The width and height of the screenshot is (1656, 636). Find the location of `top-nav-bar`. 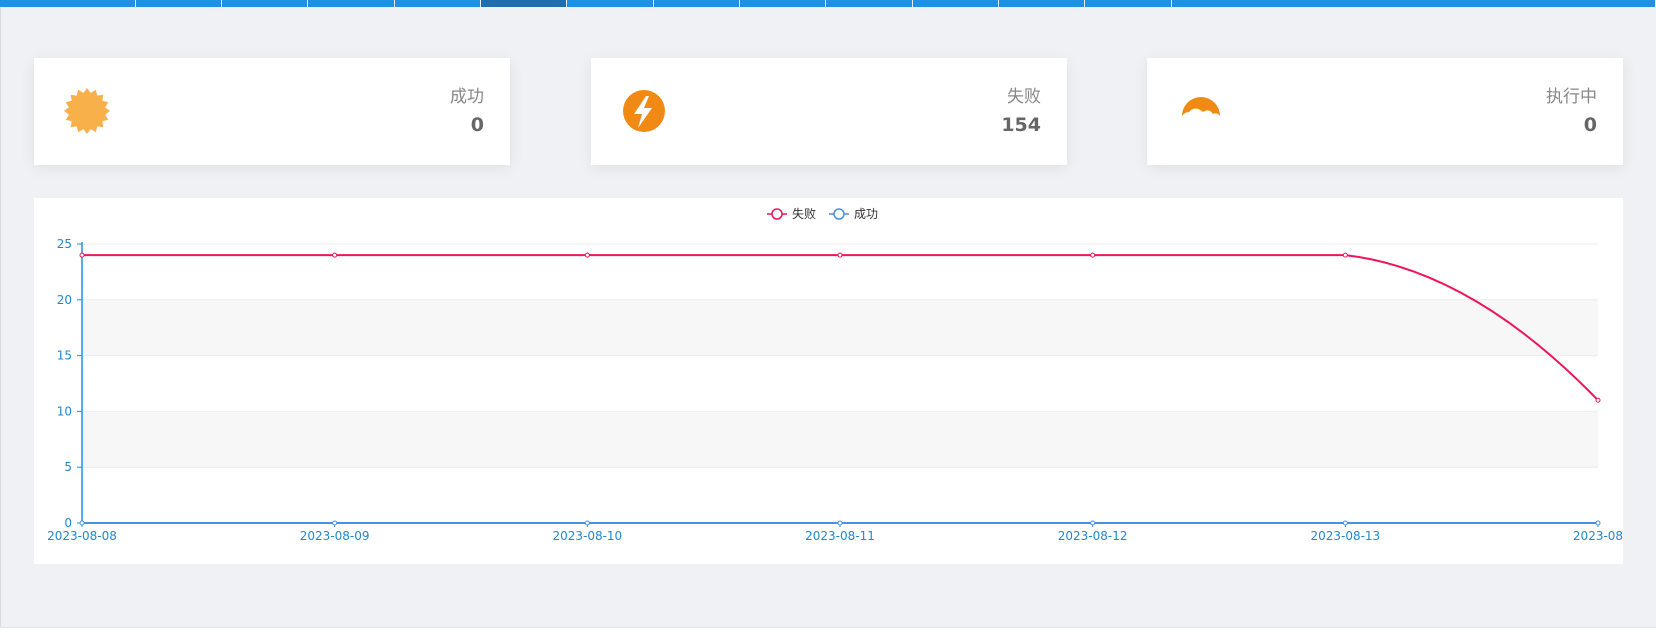

top-nav-bar is located at coordinates (828, 3).